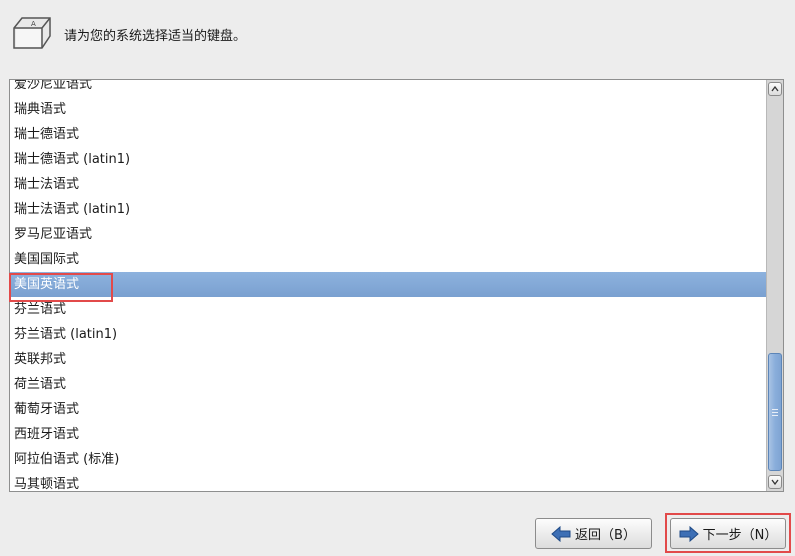 This screenshot has height=556, width=795. What do you see at coordinates (388, 184) in the screenshot?
I see `list-item: 瑞士法语式` at bounding box center [388, 184].